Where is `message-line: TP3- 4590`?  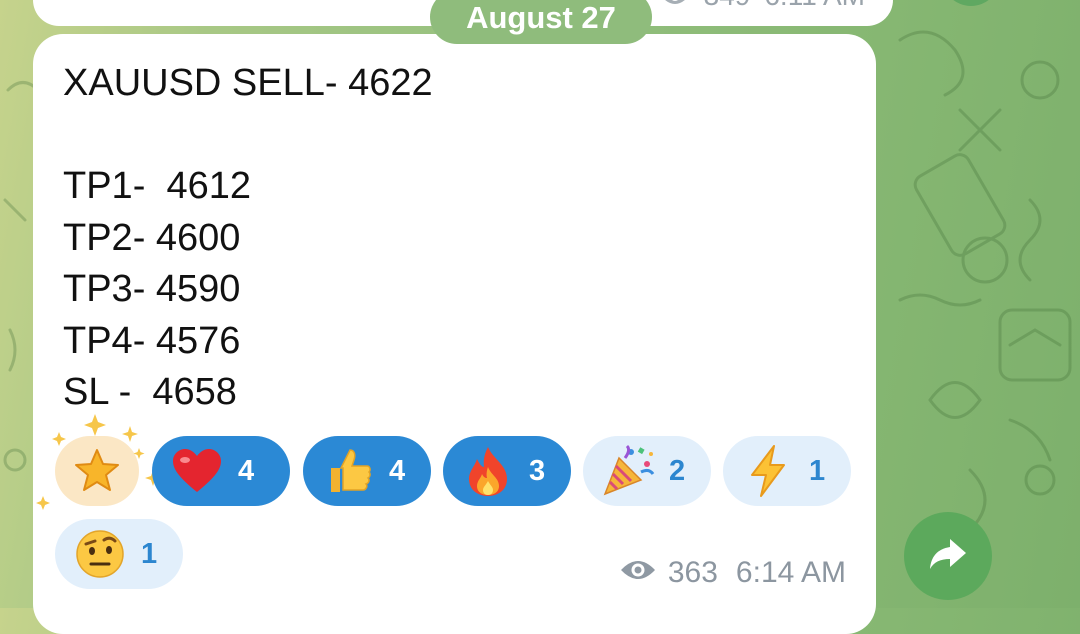
message-line: TP3- 4590 is located at coordinates (152, 289).